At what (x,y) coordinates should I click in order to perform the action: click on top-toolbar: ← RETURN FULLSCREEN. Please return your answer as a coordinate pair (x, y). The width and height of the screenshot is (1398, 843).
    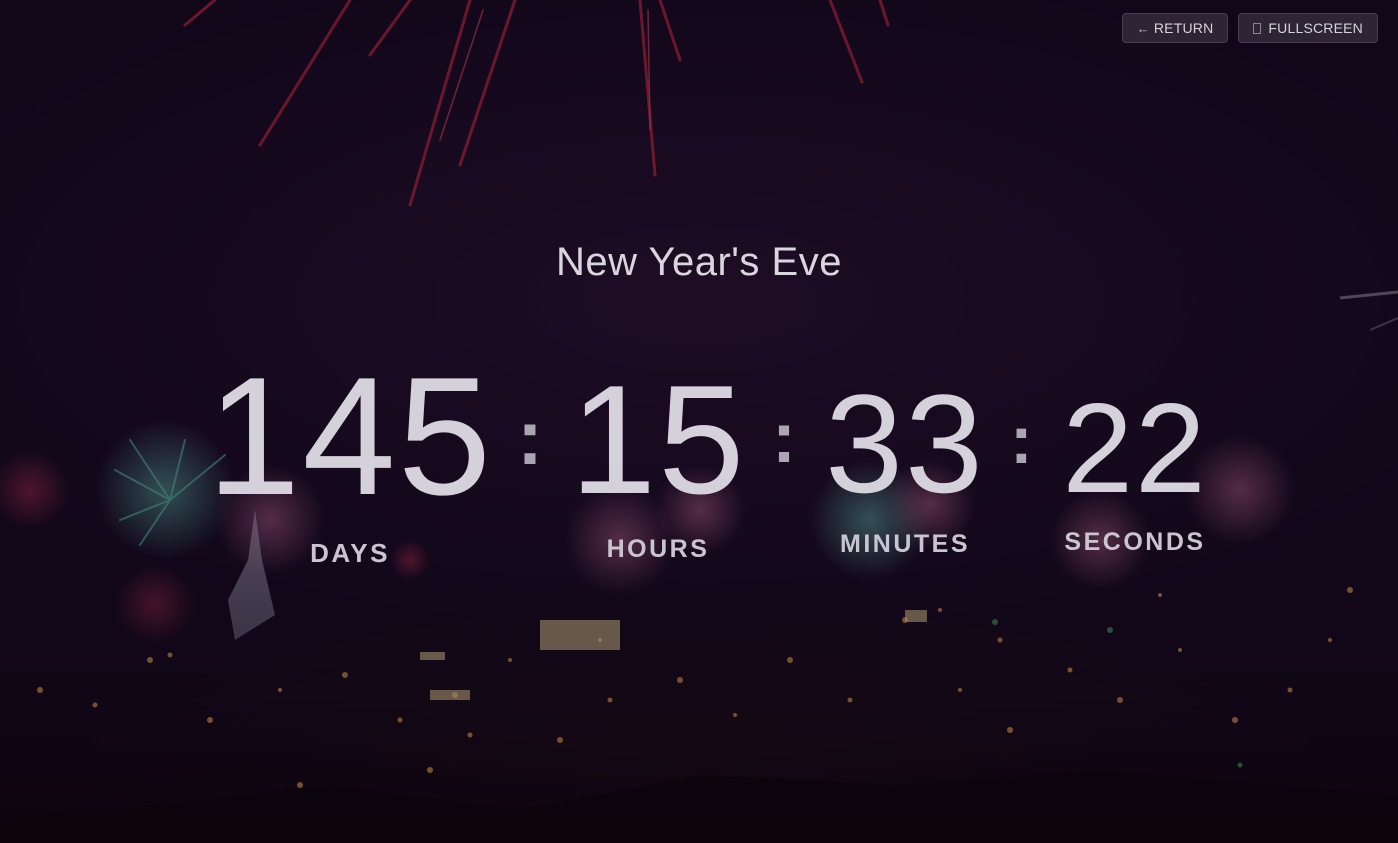
    Looking at the image, I should click on (1249, 28).